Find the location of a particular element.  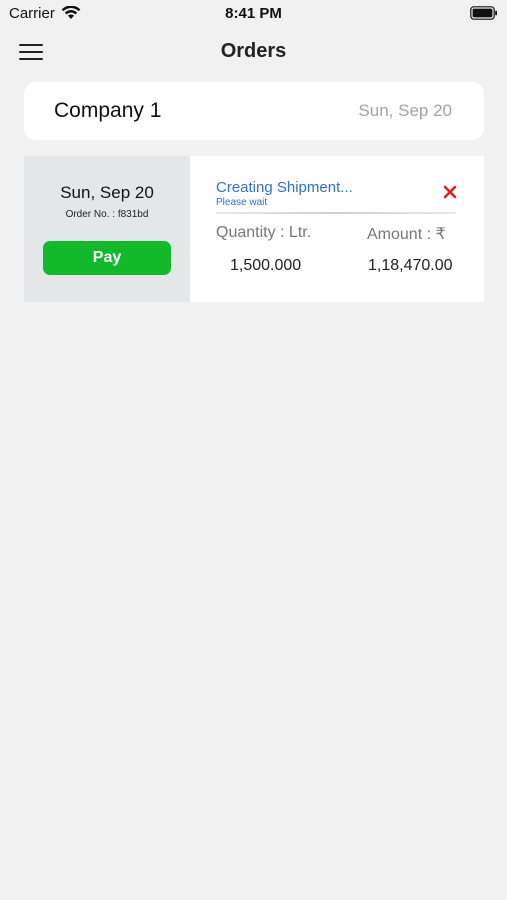

amount-label: Amount : ₹ is located at coordinates (406, 234).